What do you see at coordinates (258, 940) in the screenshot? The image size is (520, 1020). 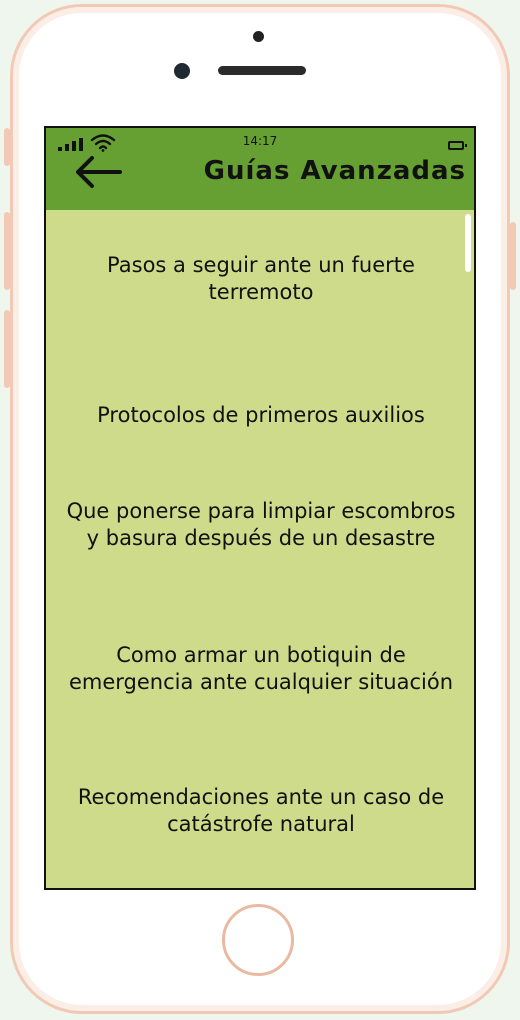 I see `home-button` at bounding box center [258, 940].